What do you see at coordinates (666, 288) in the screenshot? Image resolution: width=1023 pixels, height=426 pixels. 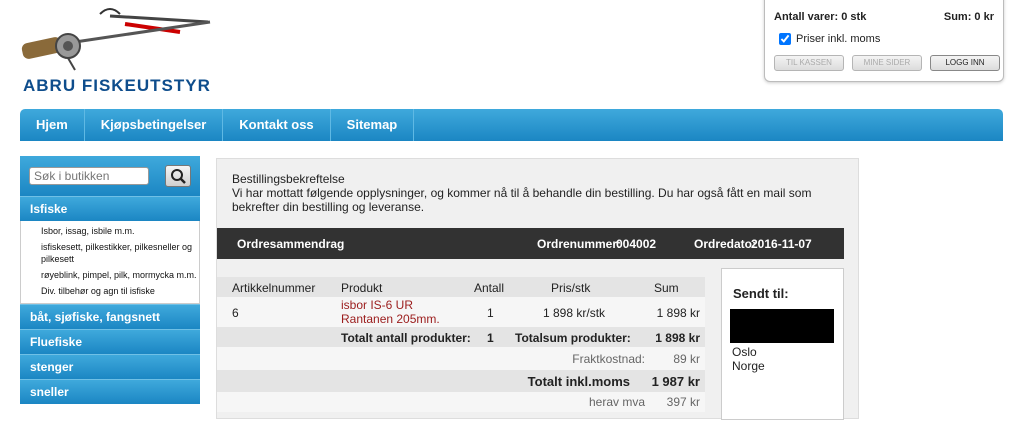 I see `col-sum: Sum` at bounding box center [666, 288].